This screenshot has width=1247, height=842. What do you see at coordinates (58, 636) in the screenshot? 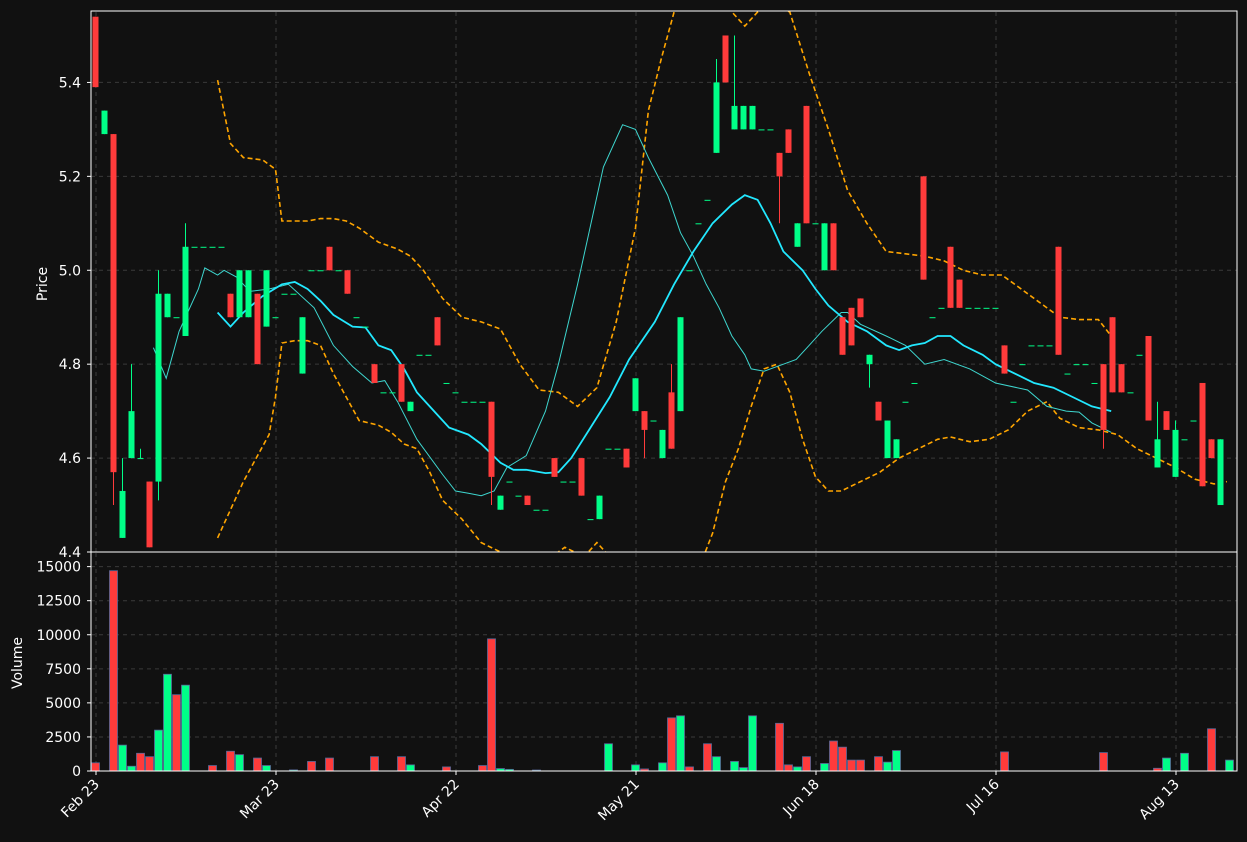
I see `volume-tick-label: 10000` at bounding box center [58, 636].